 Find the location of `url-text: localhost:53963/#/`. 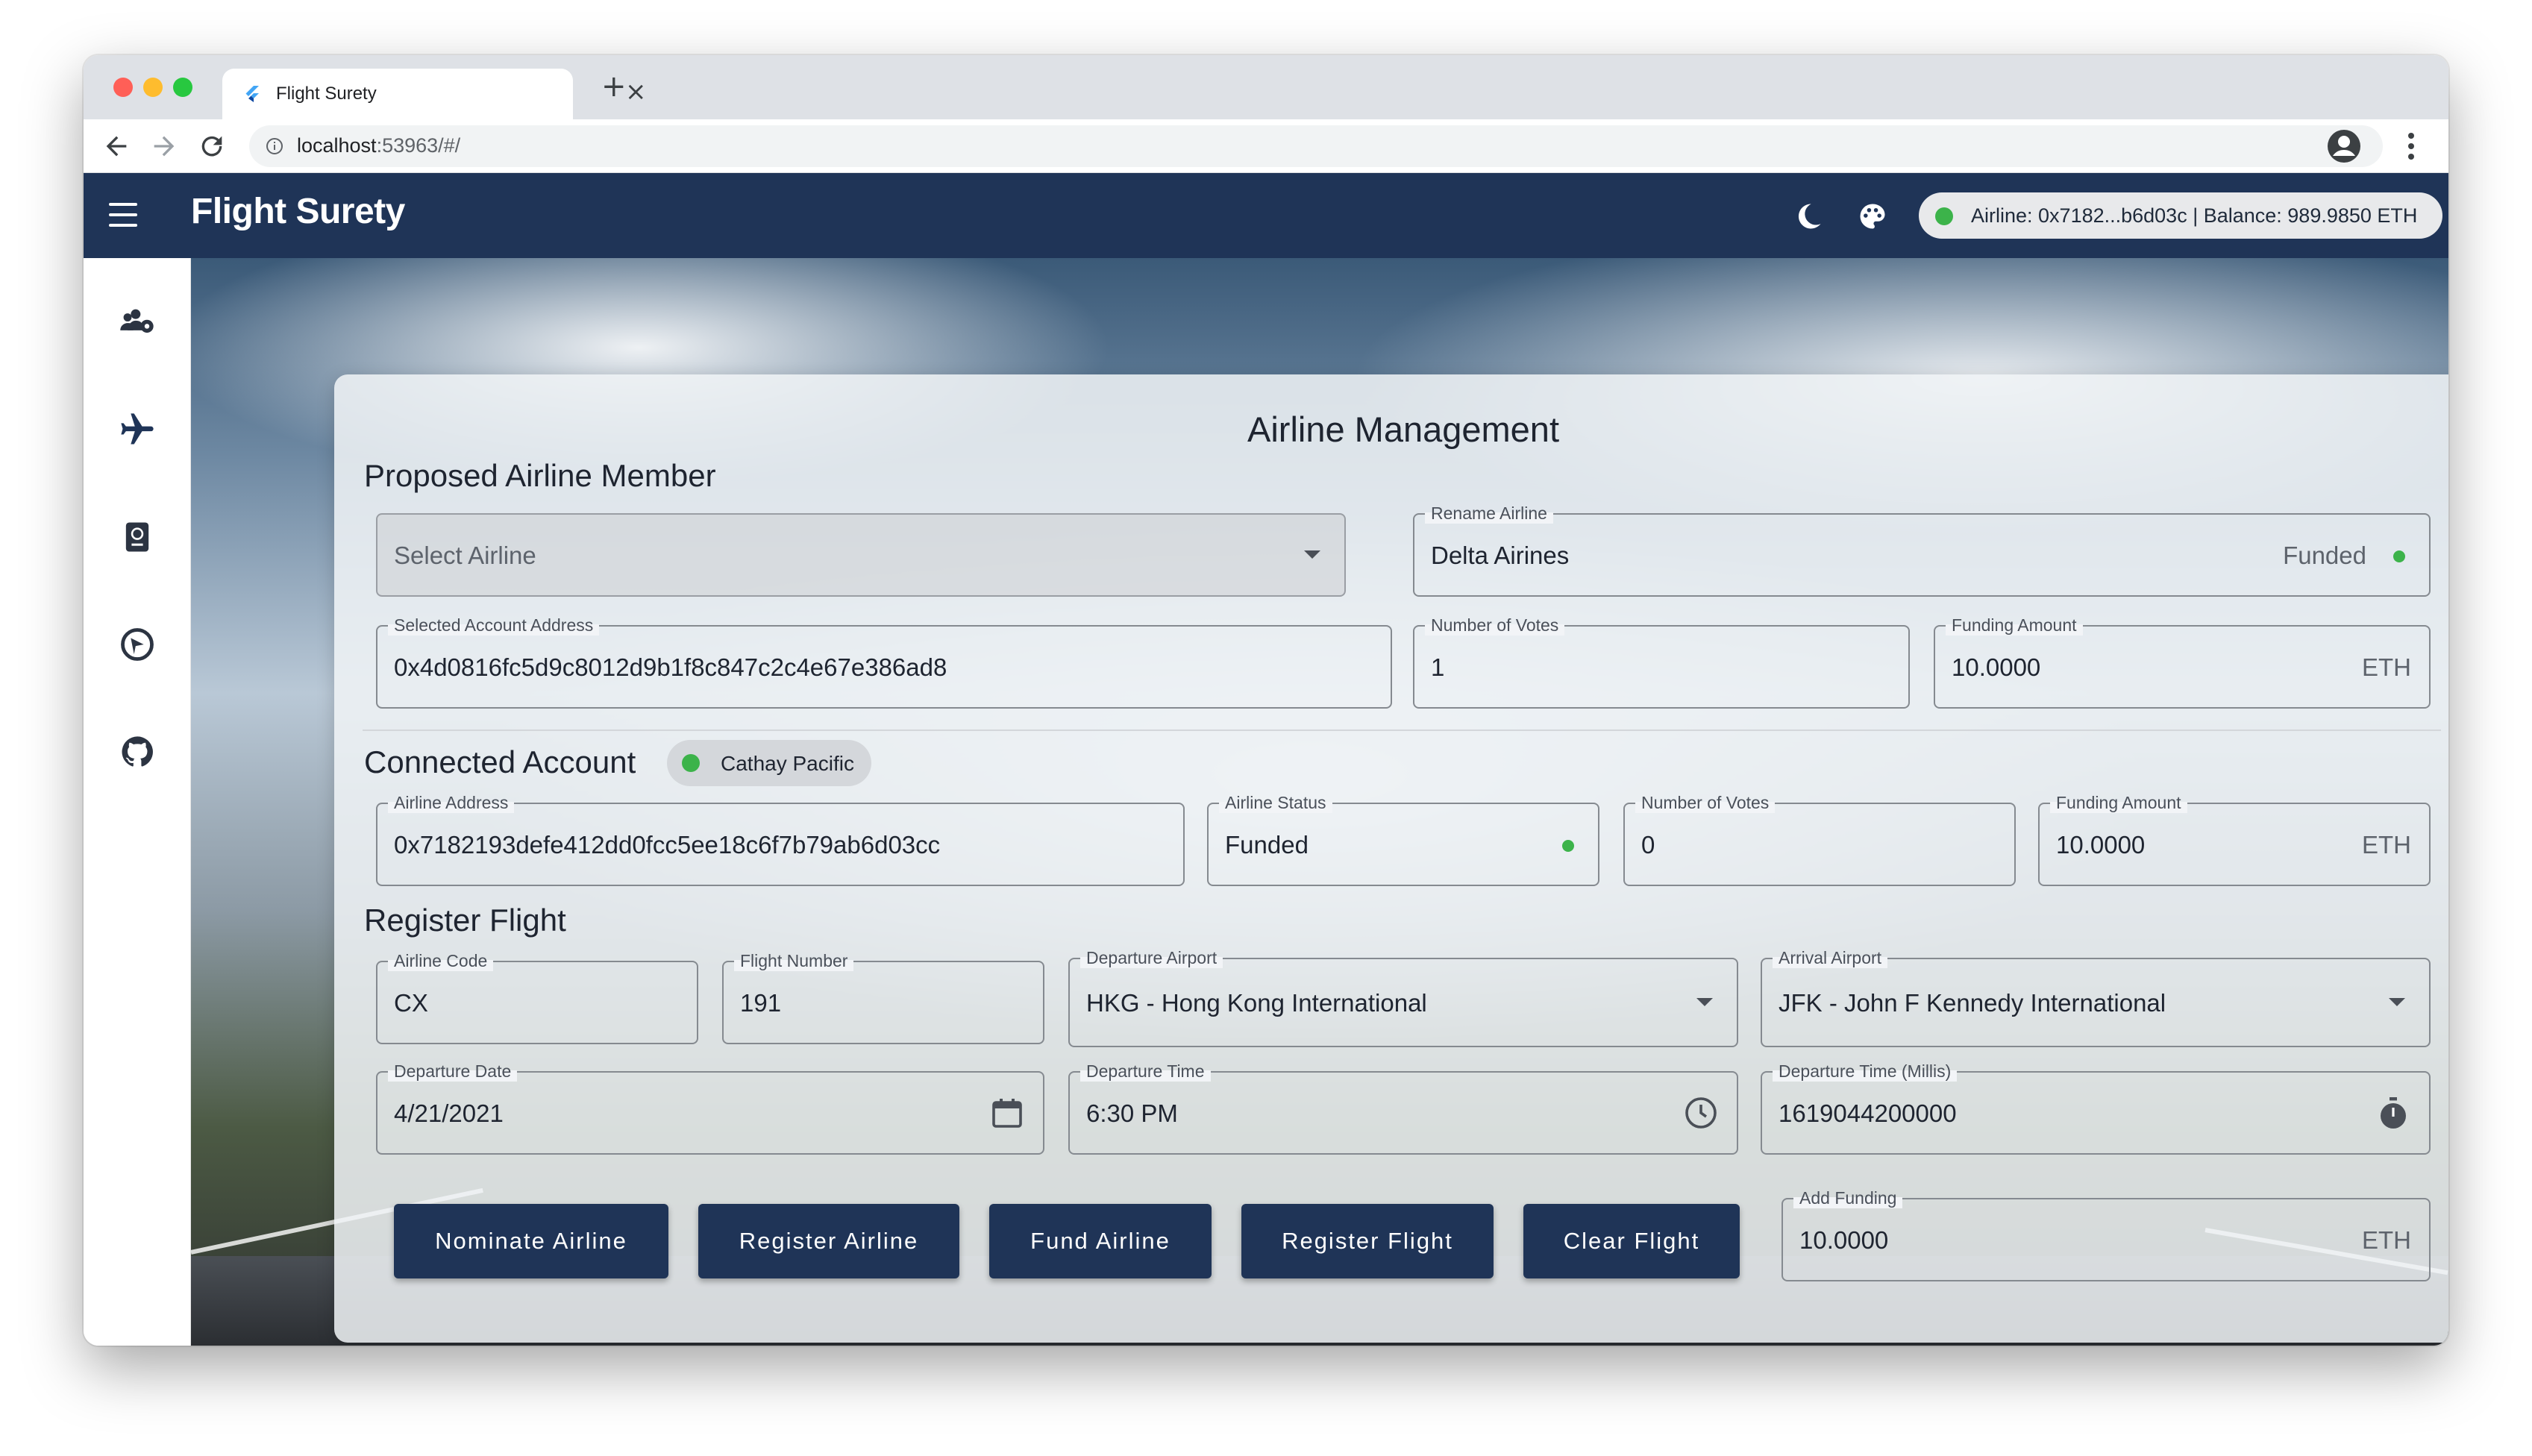

url-text: localhost:53963/#/ is located at coordinates (378, 145).